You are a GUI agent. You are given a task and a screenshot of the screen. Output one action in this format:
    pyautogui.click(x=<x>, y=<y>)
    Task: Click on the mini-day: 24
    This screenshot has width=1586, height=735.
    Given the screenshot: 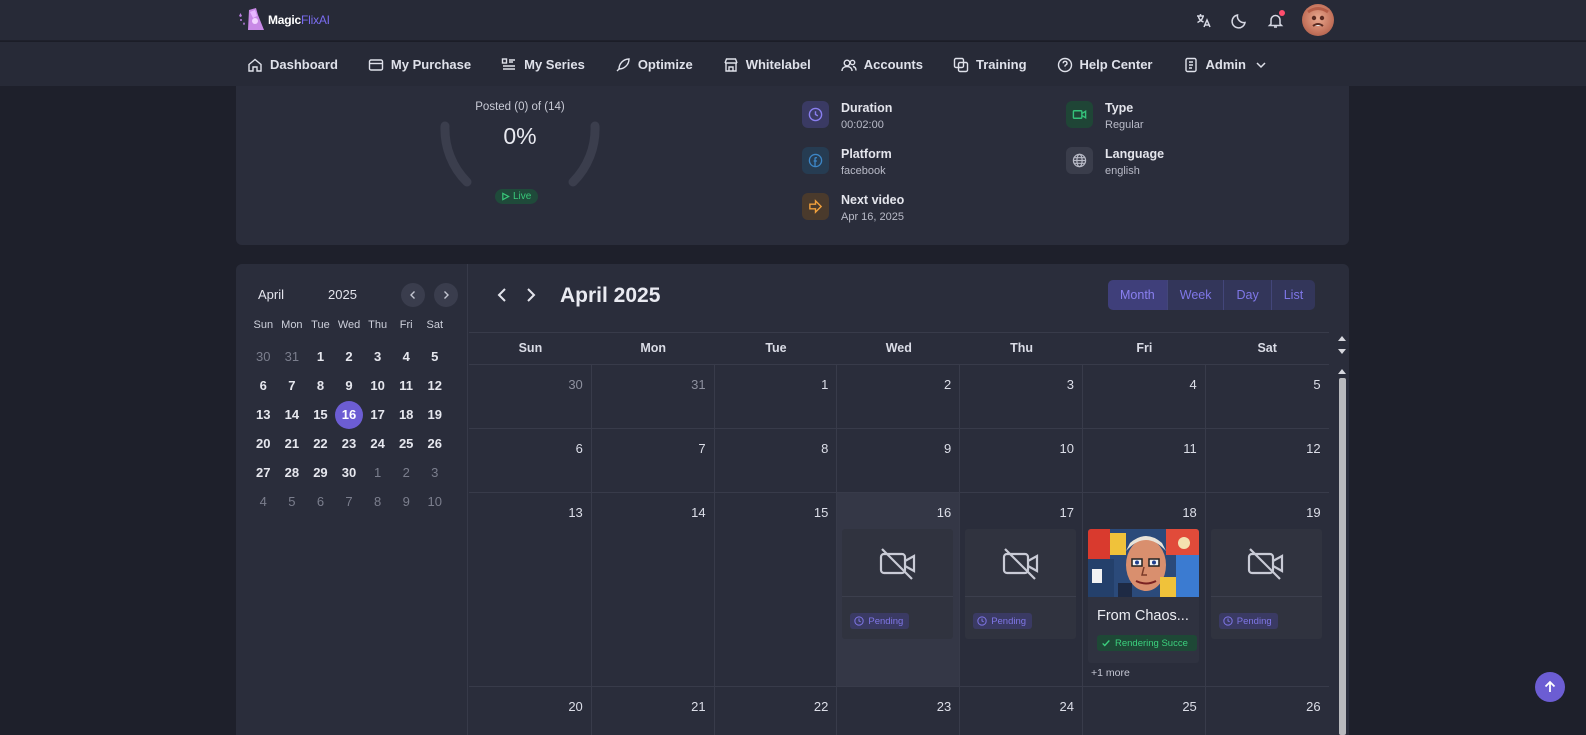 What is the action you would take?
    pyautogui.click(x=377, y=443)
    